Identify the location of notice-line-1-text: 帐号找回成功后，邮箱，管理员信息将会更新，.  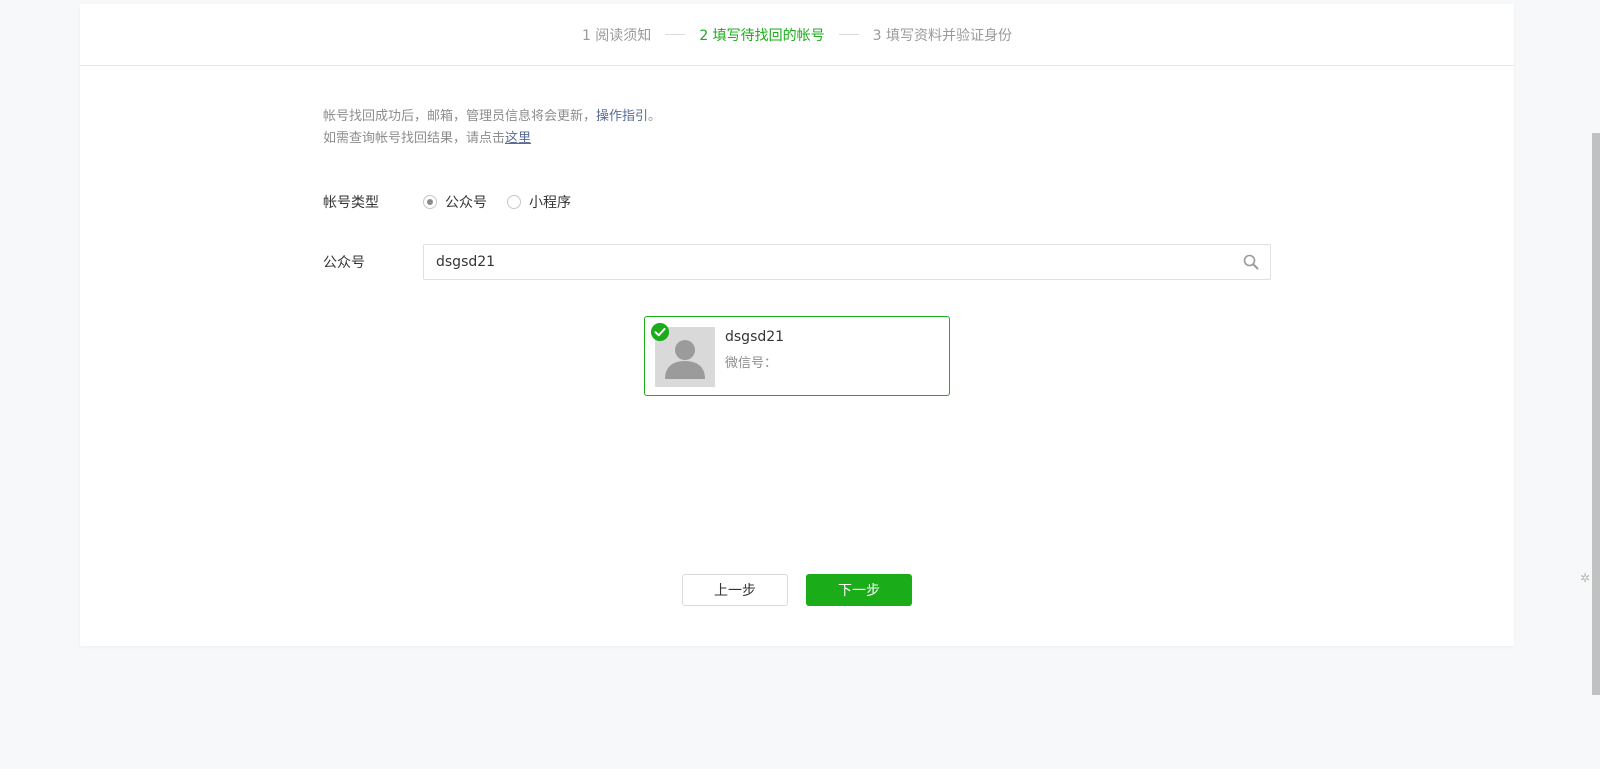
(460, 116).